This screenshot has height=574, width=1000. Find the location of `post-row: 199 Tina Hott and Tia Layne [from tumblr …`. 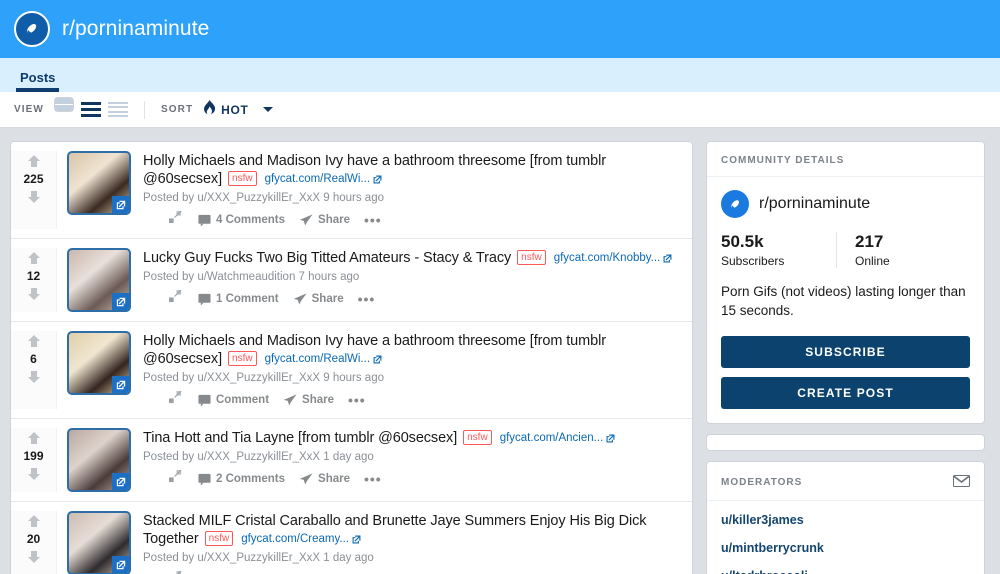

post-row: 199 Tina Hott and Tia Layne [from tumblr … is located at coordinates (351, 460).